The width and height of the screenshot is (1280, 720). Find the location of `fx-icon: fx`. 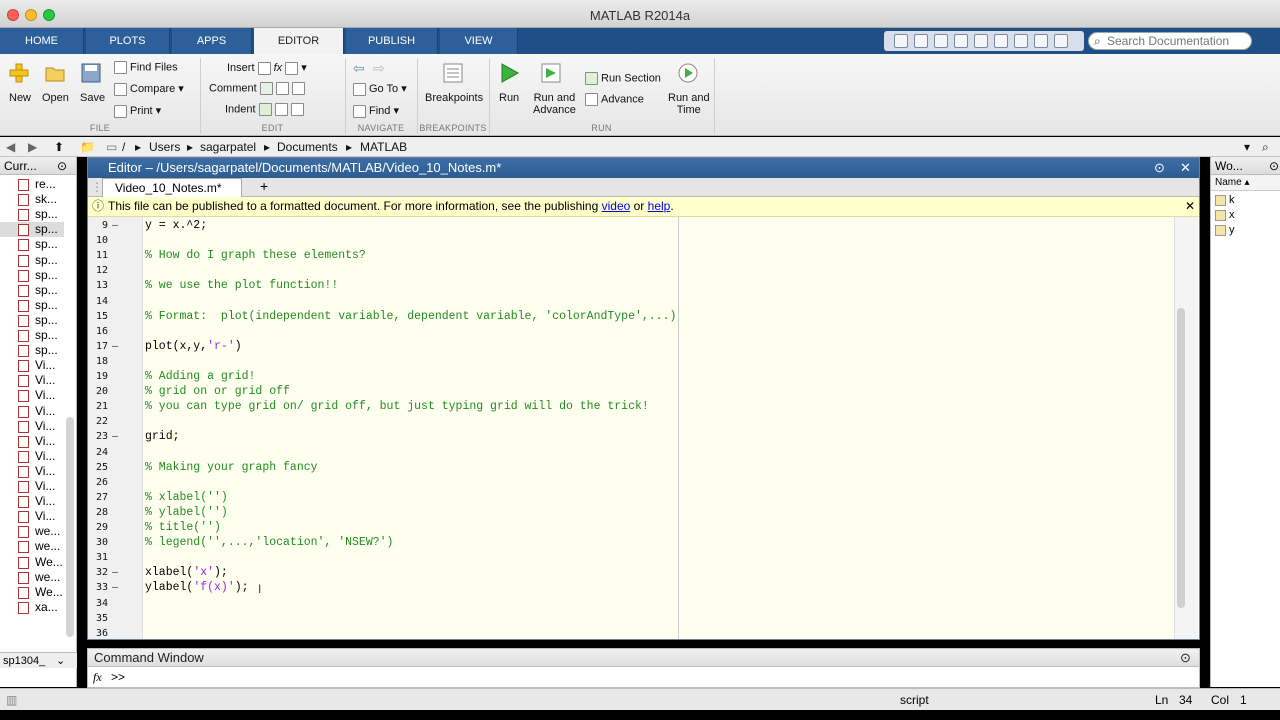

fx-icon: fx is located at coordinates (97, 677).